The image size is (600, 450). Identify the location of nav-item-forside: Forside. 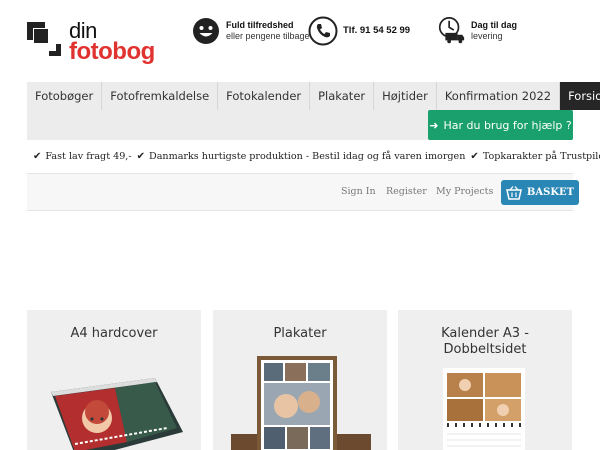
(580, 96).